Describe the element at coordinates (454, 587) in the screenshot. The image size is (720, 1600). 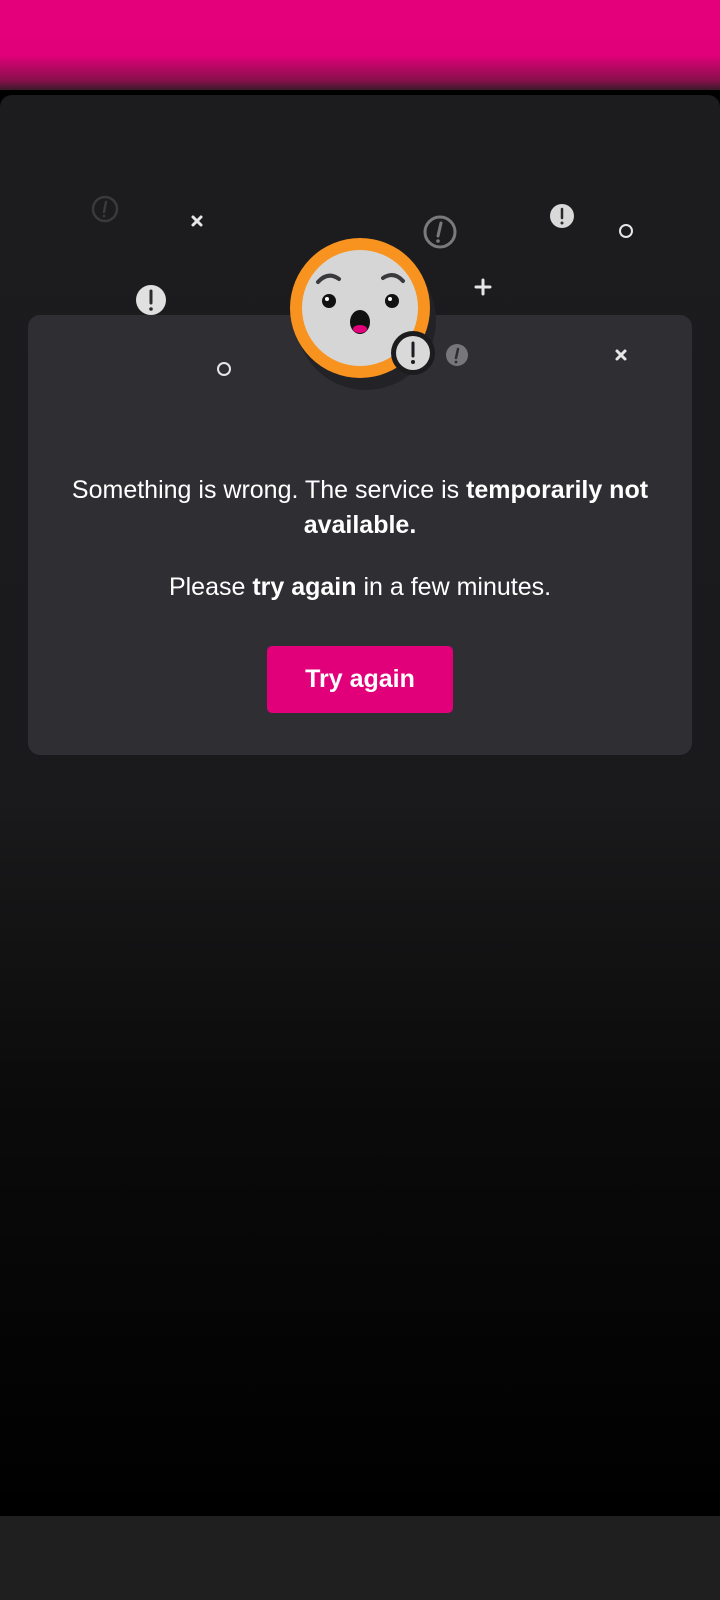
I see `retry-message-suffix: in a few minutes.` at that location.